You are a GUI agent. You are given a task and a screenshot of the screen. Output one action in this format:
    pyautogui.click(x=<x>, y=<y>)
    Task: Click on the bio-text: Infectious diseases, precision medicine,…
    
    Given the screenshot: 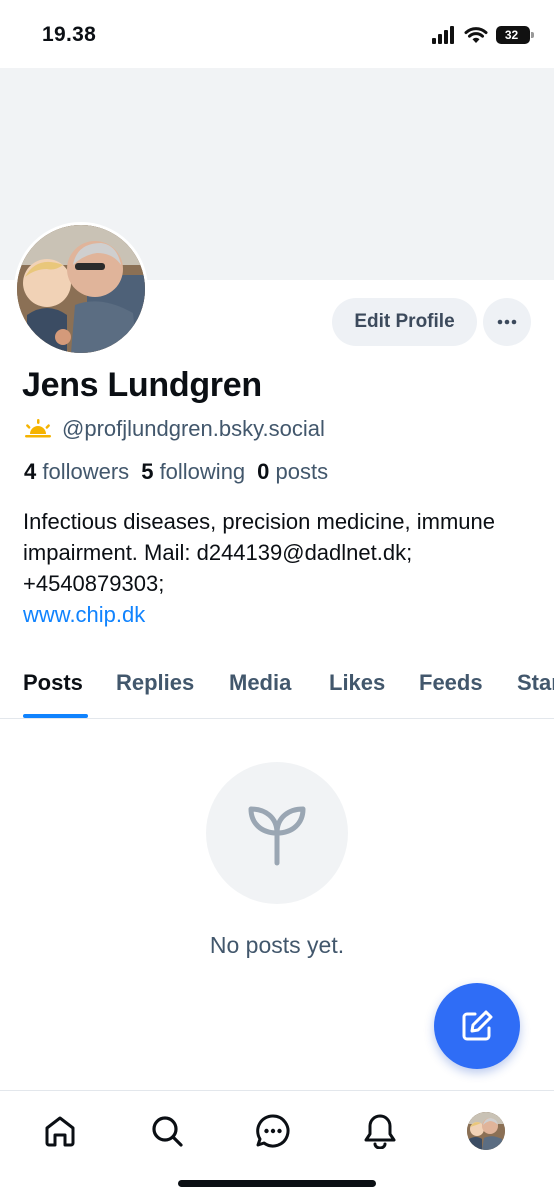 What is the action you would take?
    pyautogui.click(x=259, y=552)
    